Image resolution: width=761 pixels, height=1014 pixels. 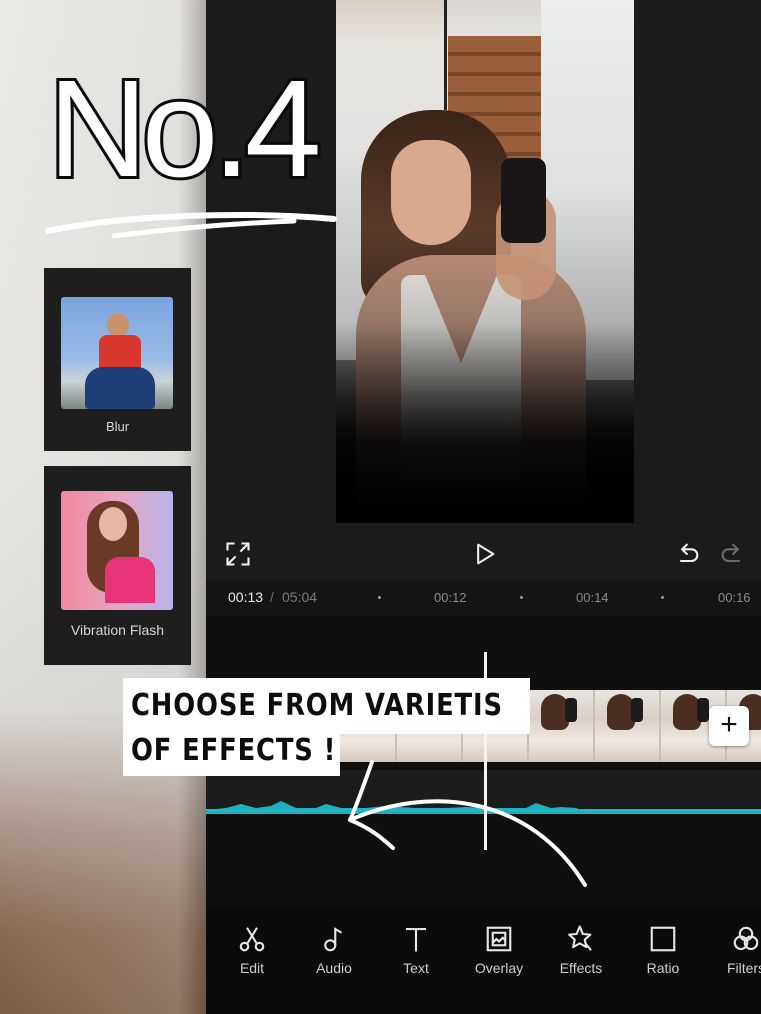 What do you see at coordinates (120, 388) in the screenshot?
I see `thumb-jeans` at bounding box center [120, 388].